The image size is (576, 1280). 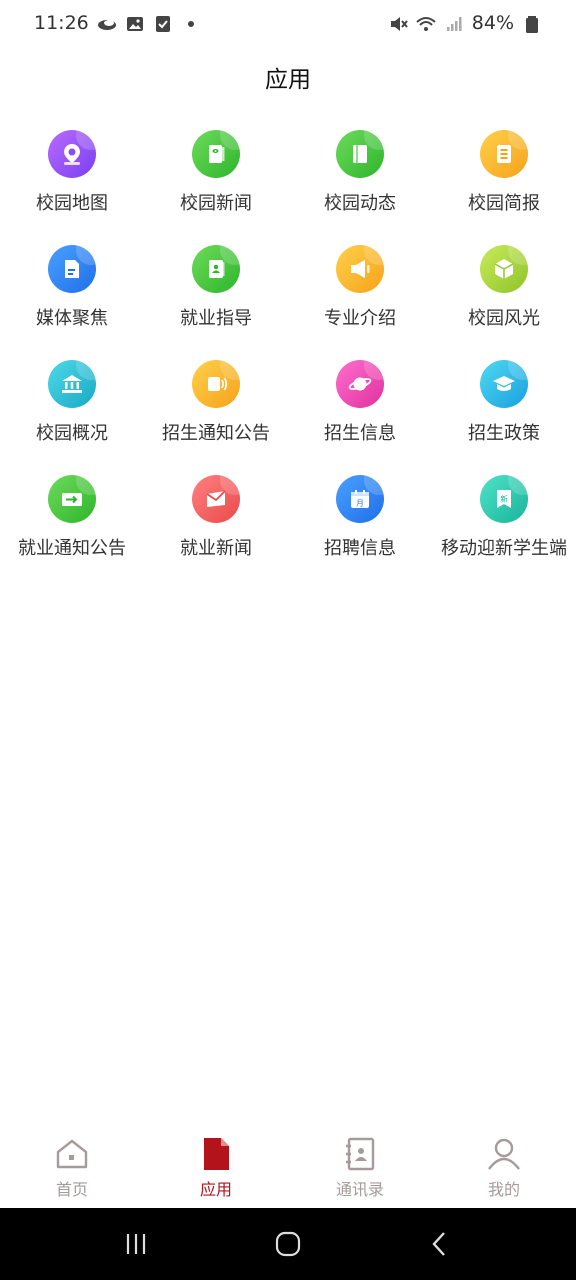 What do you see at coordinates (360, 1154) in the screenshot?
I see `address-book-icon` at bounding box center [360, 1154].